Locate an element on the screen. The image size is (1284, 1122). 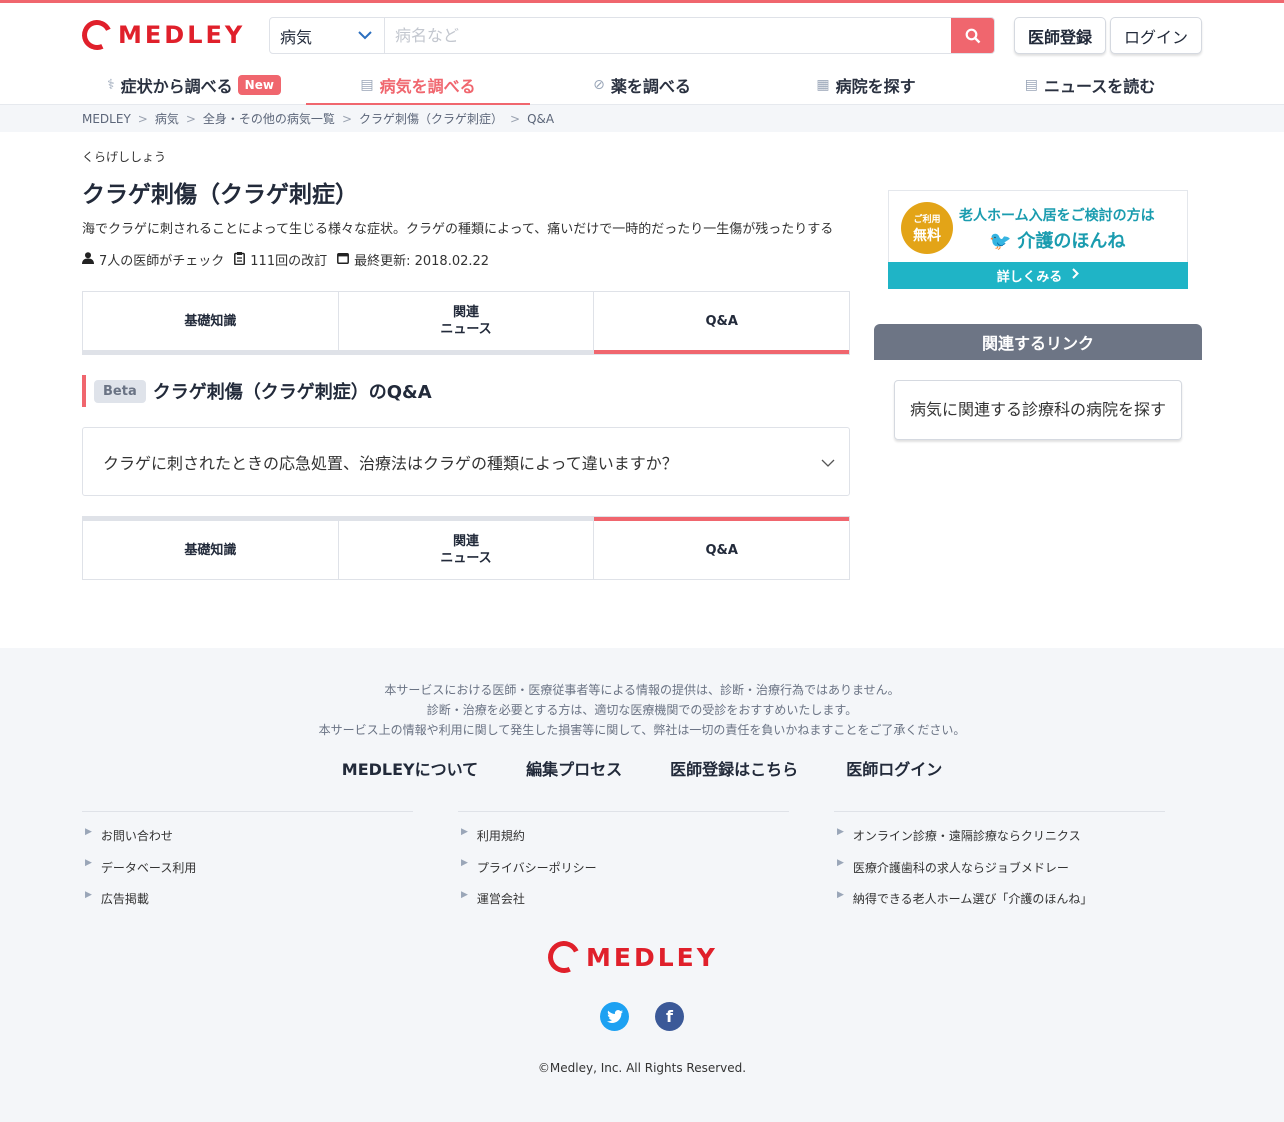
qa-title: クラゲ刺傷（クラゲ刺症）のQ&A is located at coordinates (292, 392).